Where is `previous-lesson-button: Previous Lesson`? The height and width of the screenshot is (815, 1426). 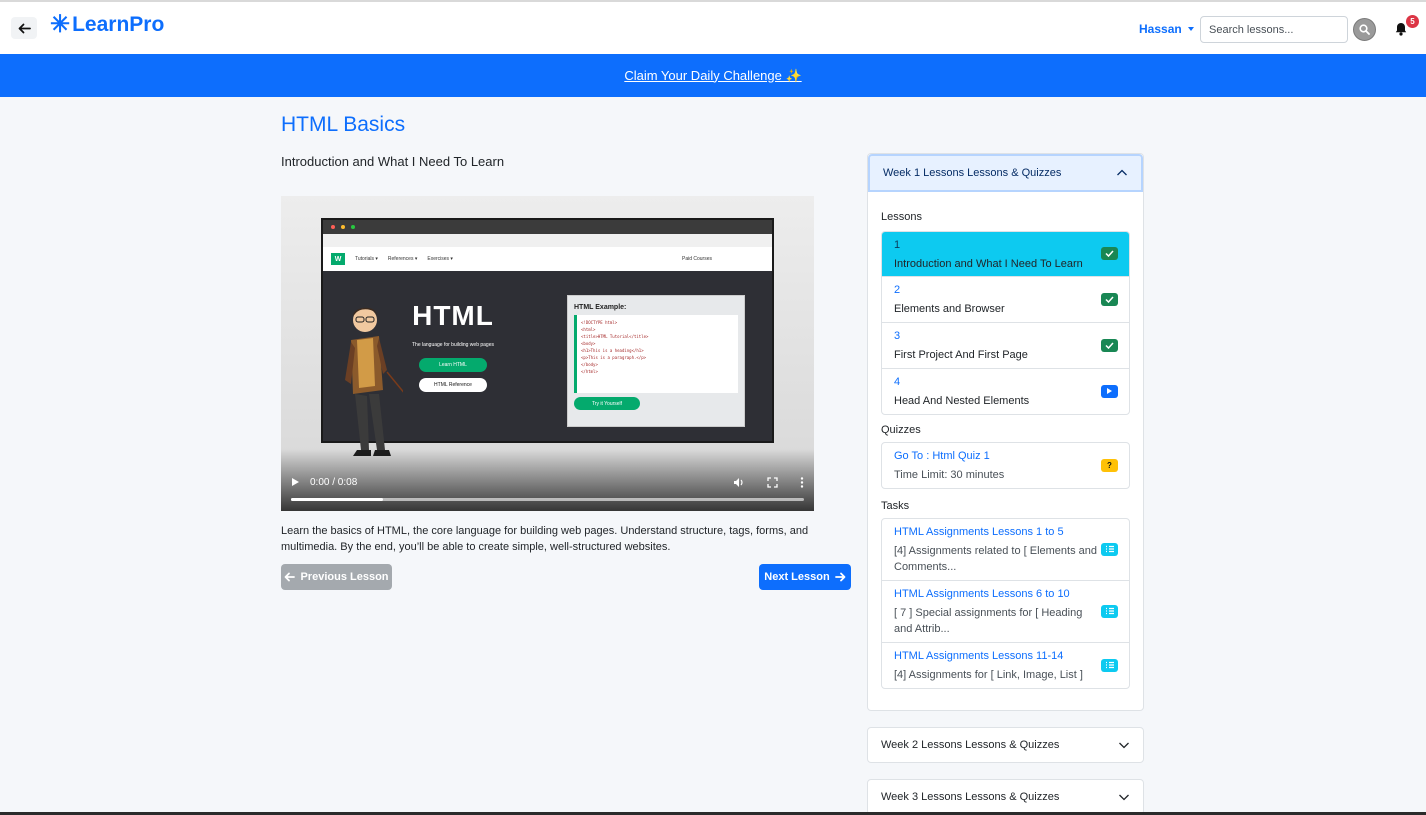 previous-lesson-button: Previous Lesson is located at coordinates (336, 577).